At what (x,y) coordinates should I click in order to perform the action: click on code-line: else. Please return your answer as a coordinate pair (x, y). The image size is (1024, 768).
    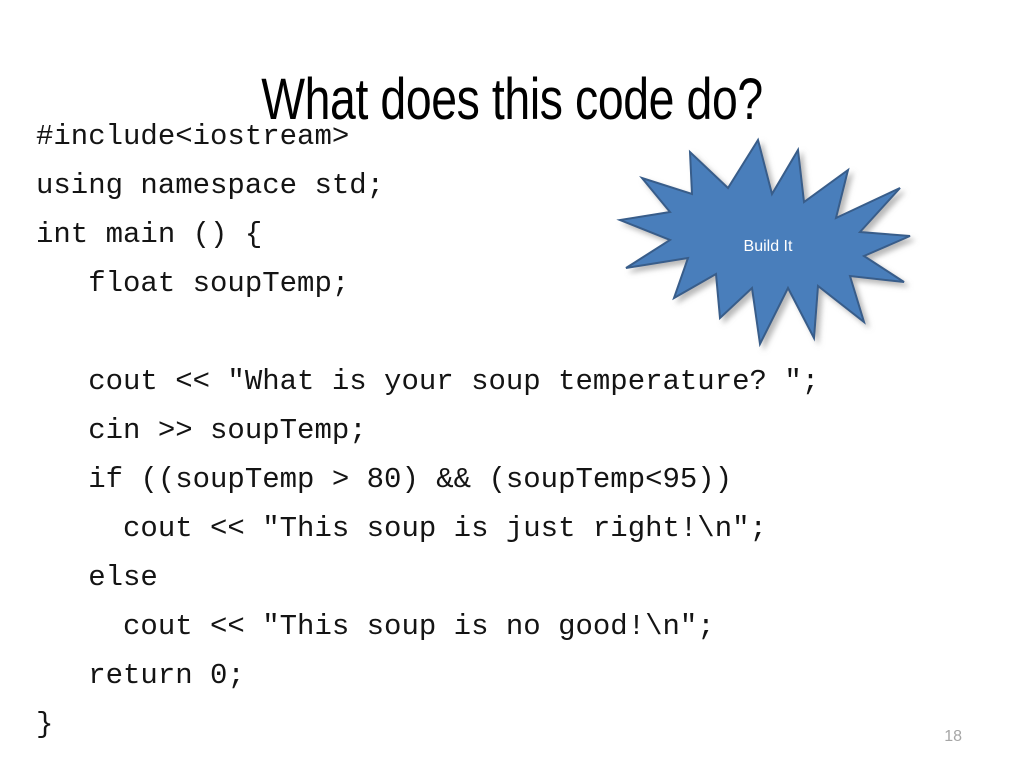
    Looking at the image, I should click on (97, 577).